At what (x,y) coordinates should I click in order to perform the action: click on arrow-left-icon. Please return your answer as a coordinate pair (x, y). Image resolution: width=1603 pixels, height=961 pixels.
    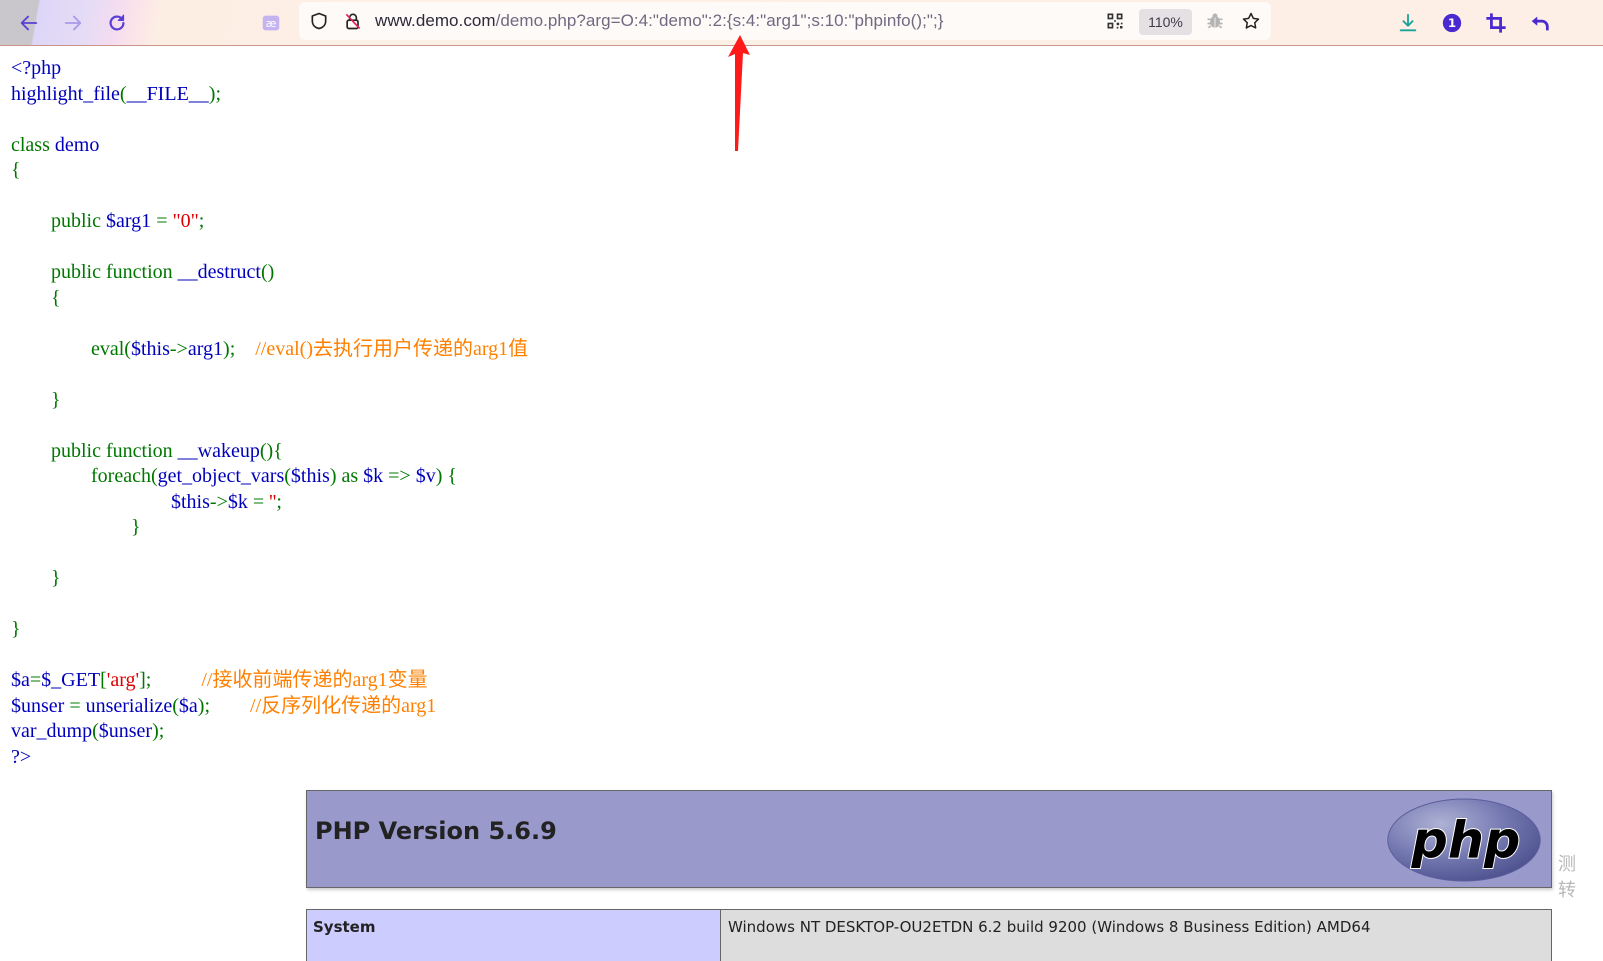
    Looking at the image, I should click on (29, 23).